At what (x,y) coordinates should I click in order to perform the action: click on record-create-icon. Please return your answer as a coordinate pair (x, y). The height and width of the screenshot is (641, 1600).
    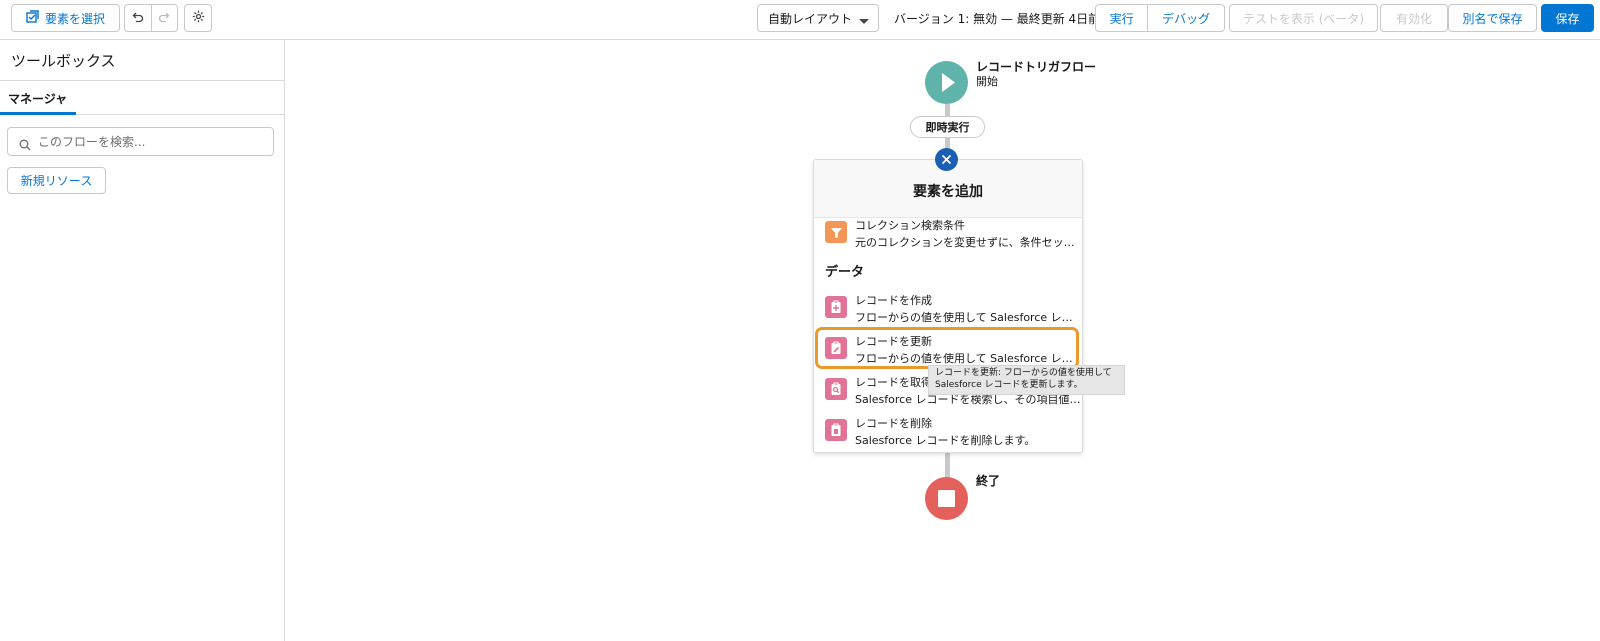
    Looking at the image, I should click on (836, 307).